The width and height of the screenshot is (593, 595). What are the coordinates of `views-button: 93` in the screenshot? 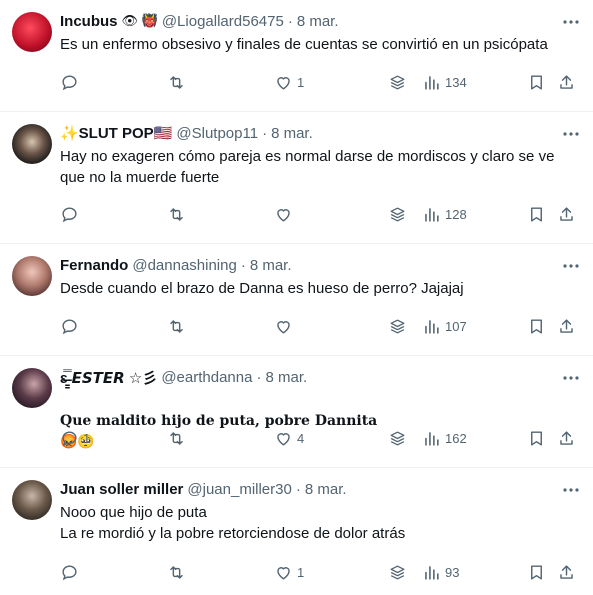 It's located at (440, 572).